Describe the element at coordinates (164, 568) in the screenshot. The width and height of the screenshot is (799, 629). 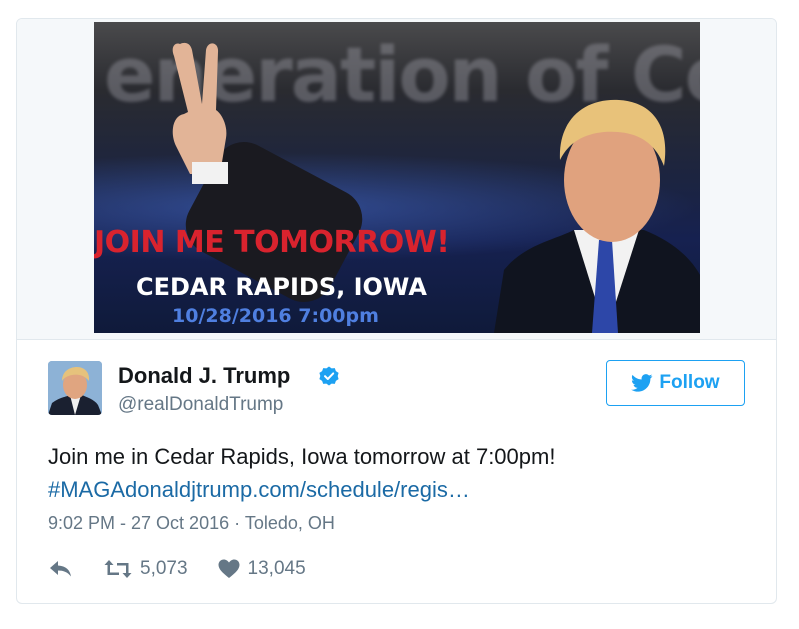
I see `retweet-count: 5,073` at that location.